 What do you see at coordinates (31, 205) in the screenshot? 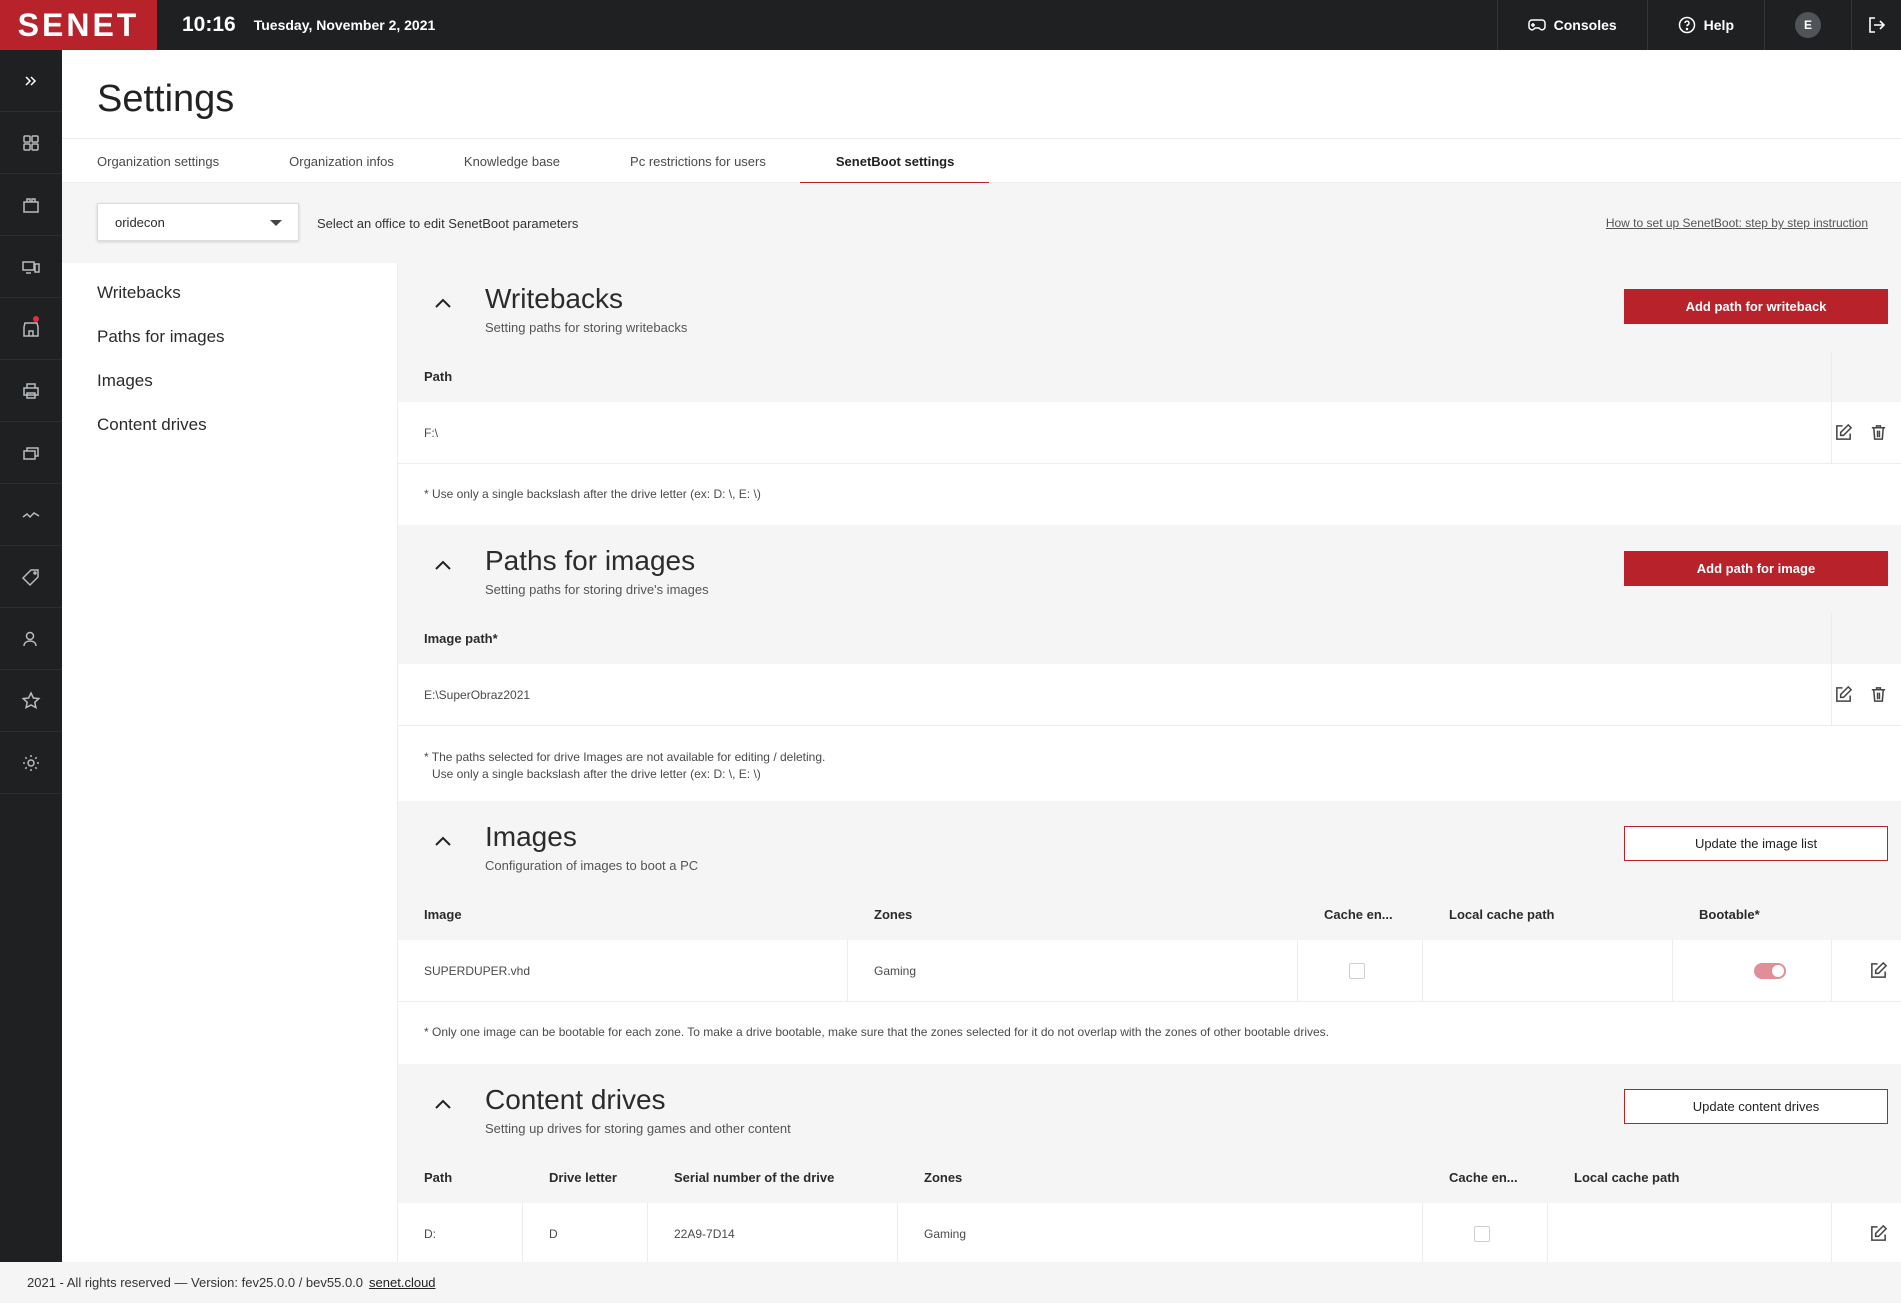
I see `sidebar-item-shop` at bounding box center [31, 205].